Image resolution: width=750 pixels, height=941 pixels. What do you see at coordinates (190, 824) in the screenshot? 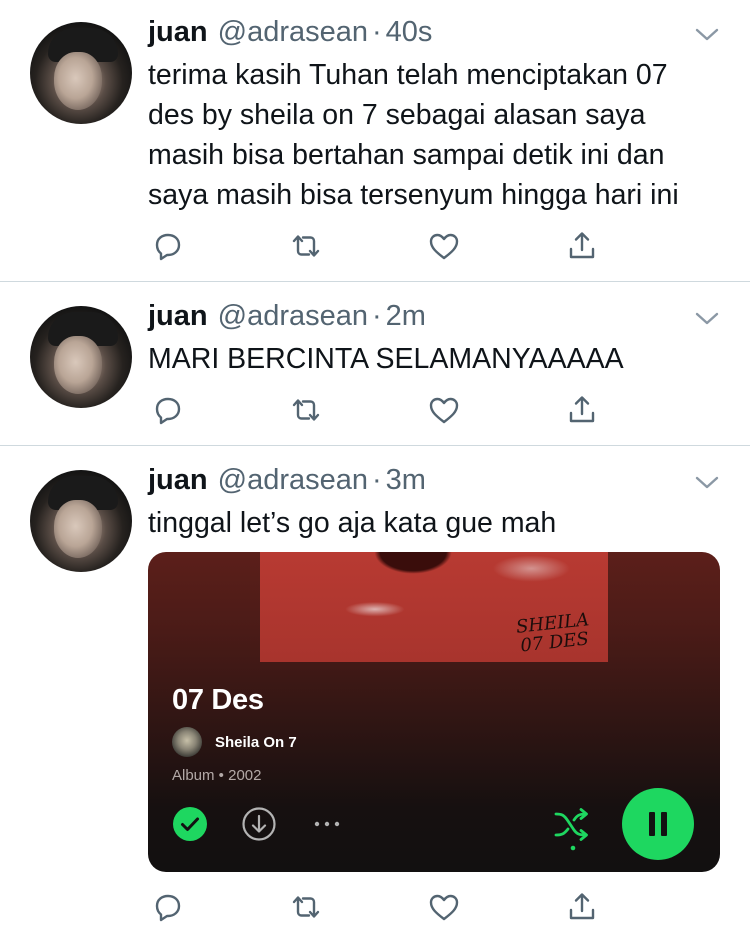
I see `saved-check-icon` at bounding box center [190, 824].